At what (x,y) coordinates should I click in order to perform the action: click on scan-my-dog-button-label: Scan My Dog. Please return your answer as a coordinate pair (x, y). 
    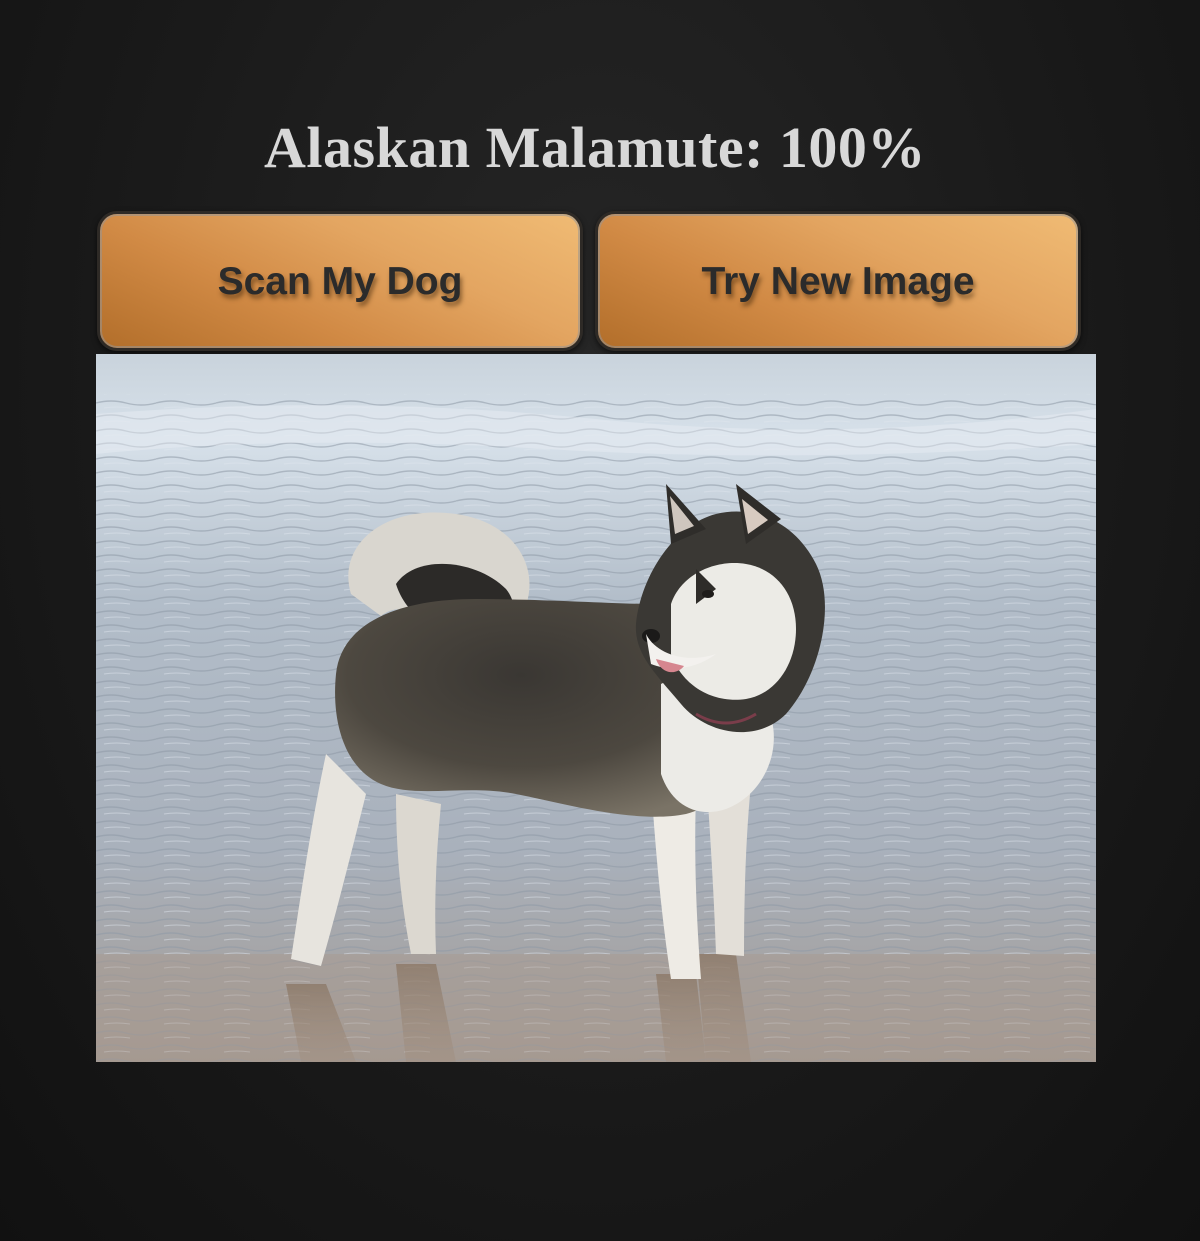
    Looking at the image, I should click on (340, 281).